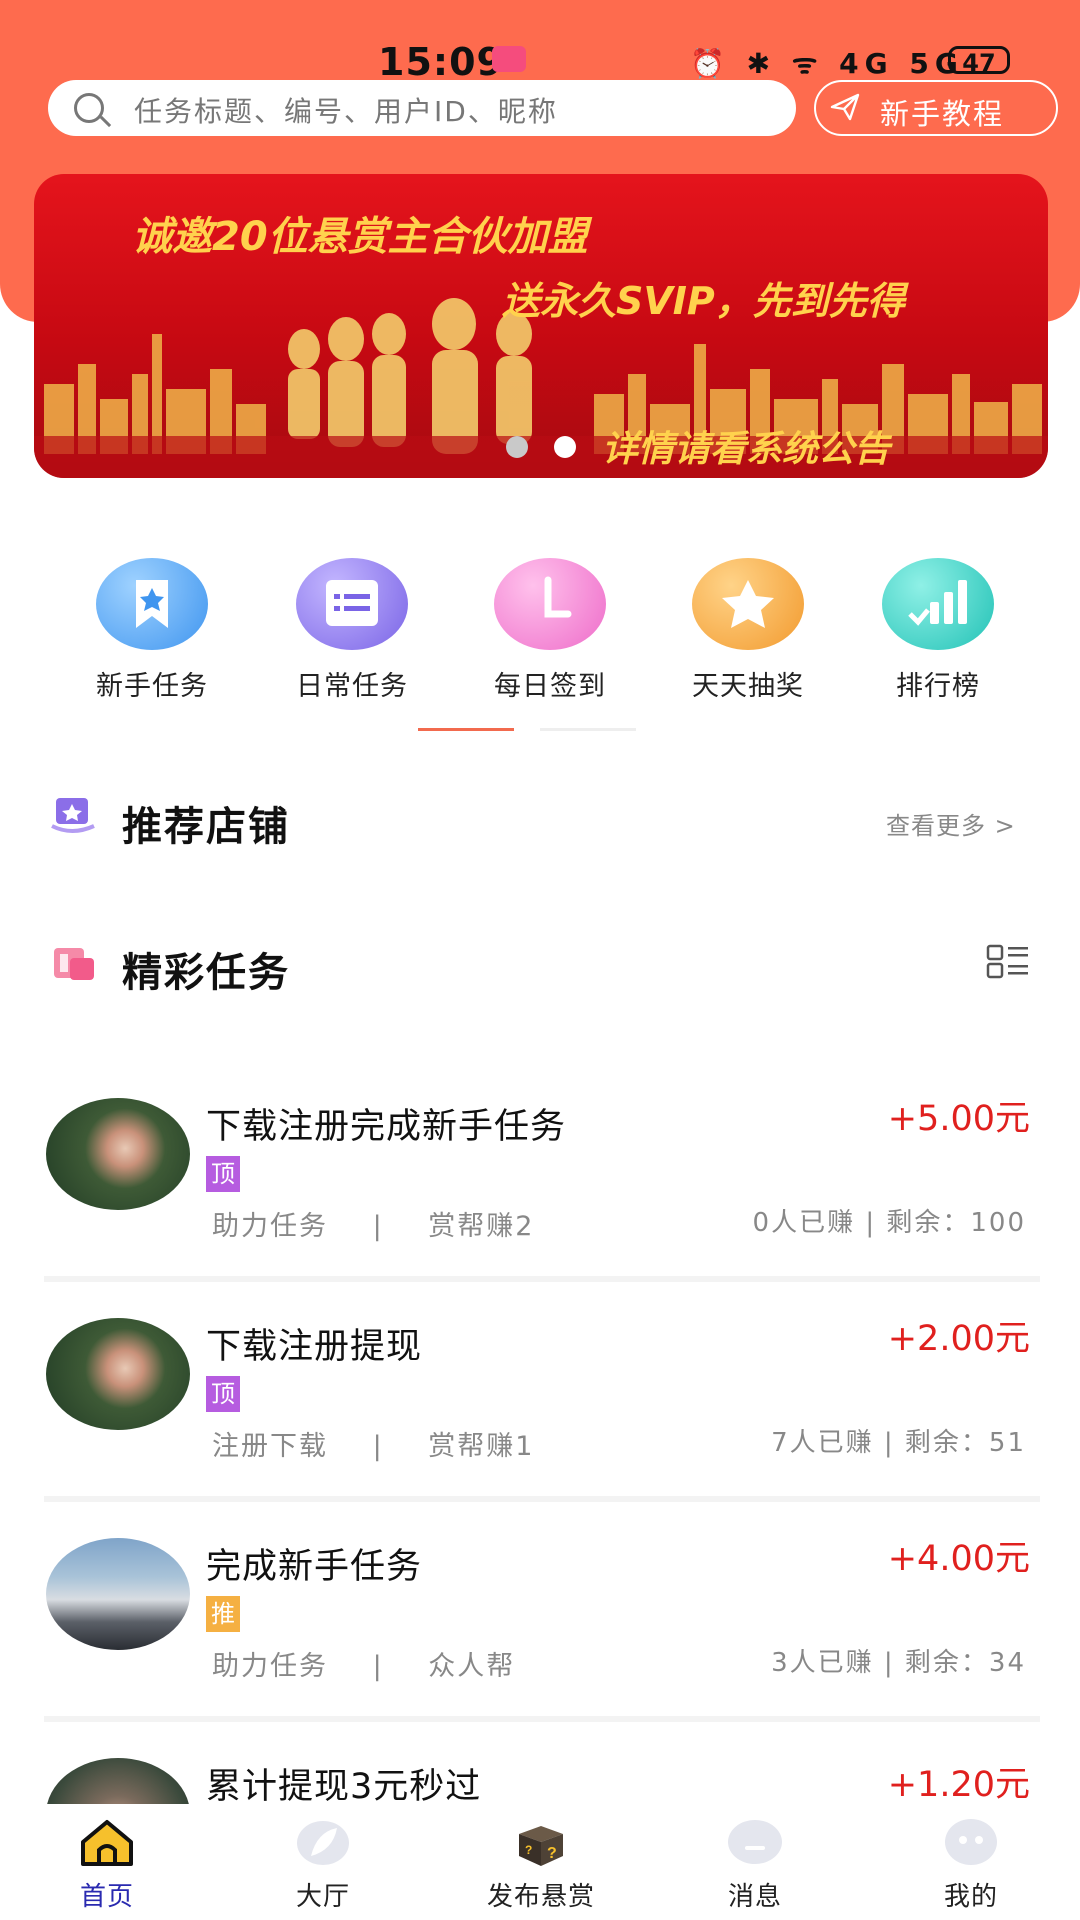 Image resolution: width=1080 pixels, height=1920 pixels. What do you see at coordinates (550, 604) in the screenshot?
I see `clock-icon` at bounding box center [550, 604].